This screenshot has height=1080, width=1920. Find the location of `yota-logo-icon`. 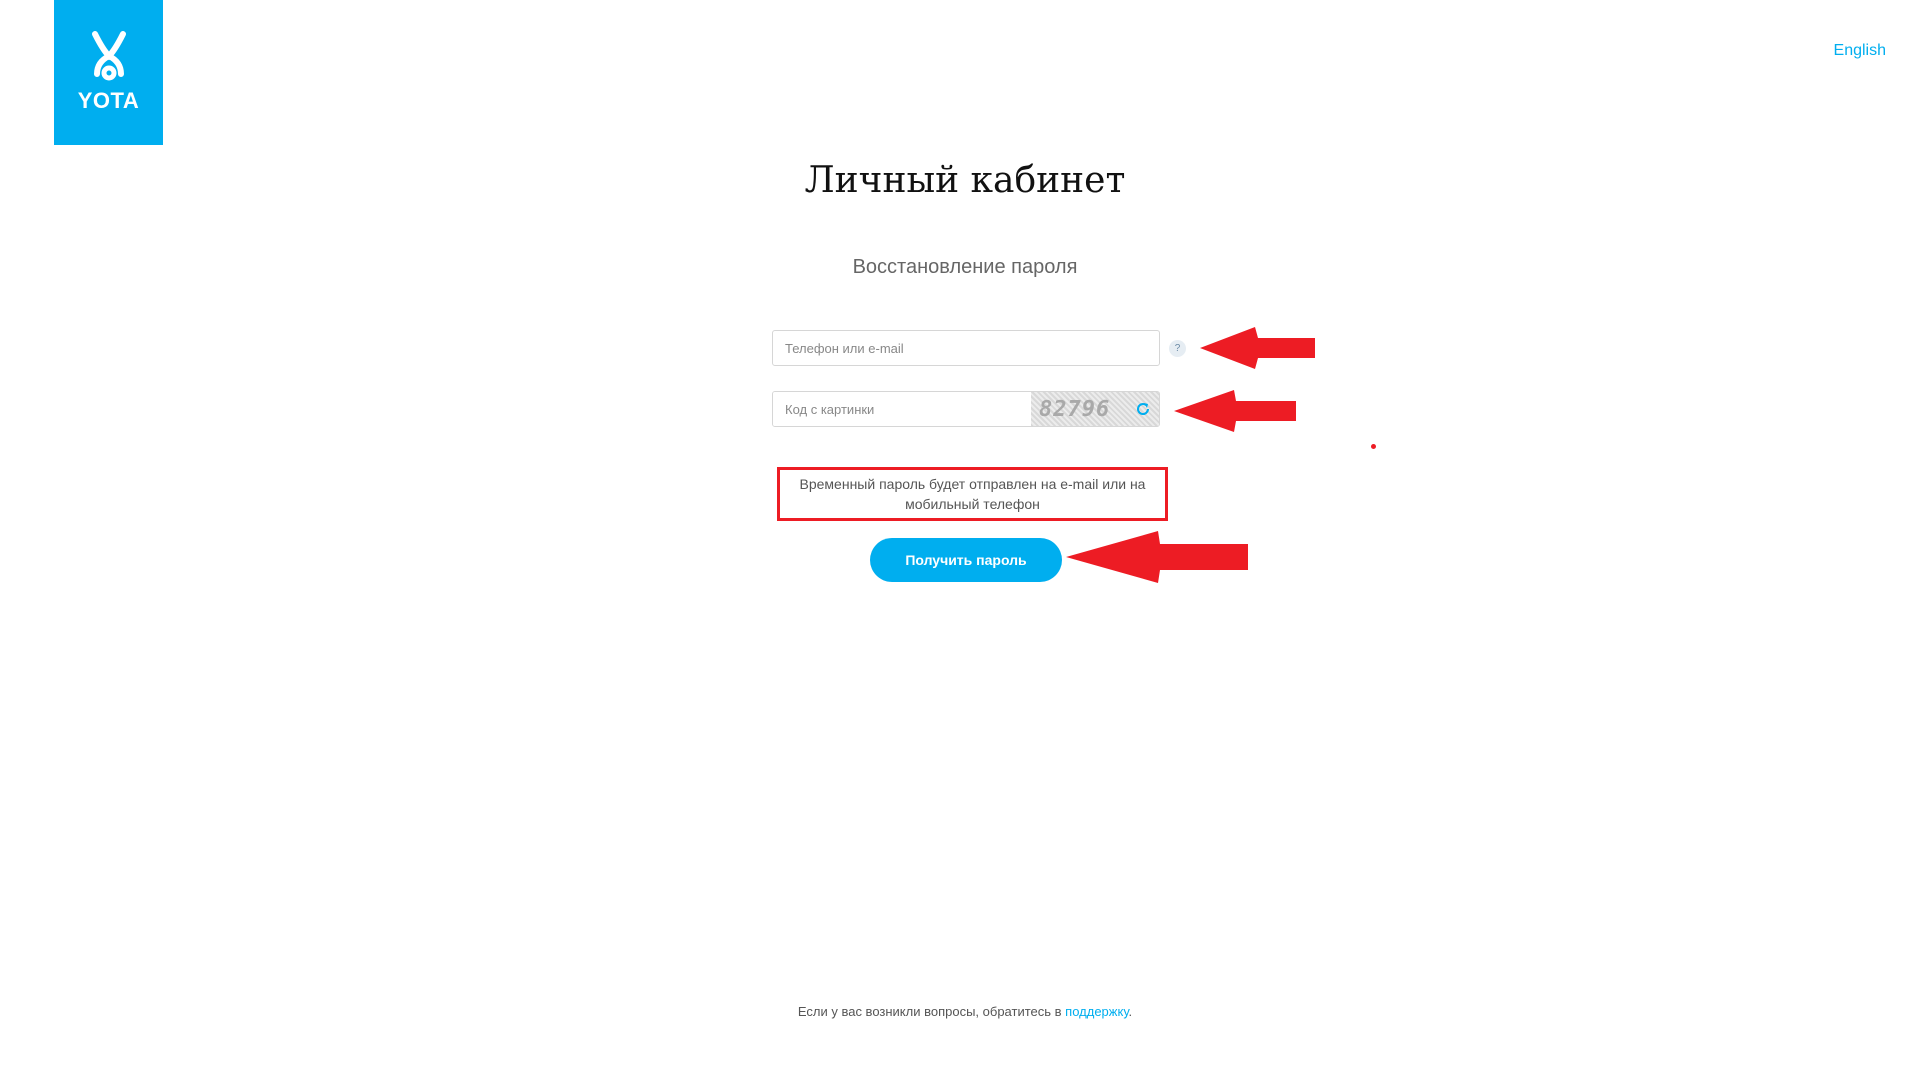

yota-logo-icon is located at coordinates (108, 56).